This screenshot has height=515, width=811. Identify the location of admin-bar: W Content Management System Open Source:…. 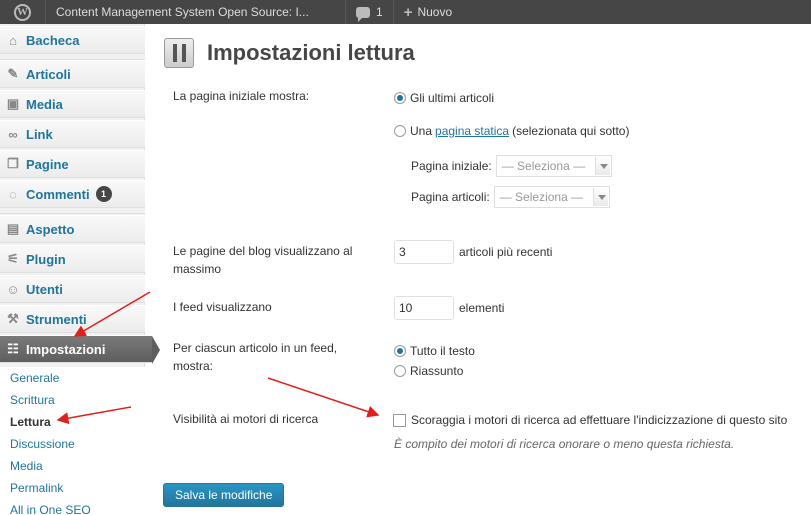
(405, 12).